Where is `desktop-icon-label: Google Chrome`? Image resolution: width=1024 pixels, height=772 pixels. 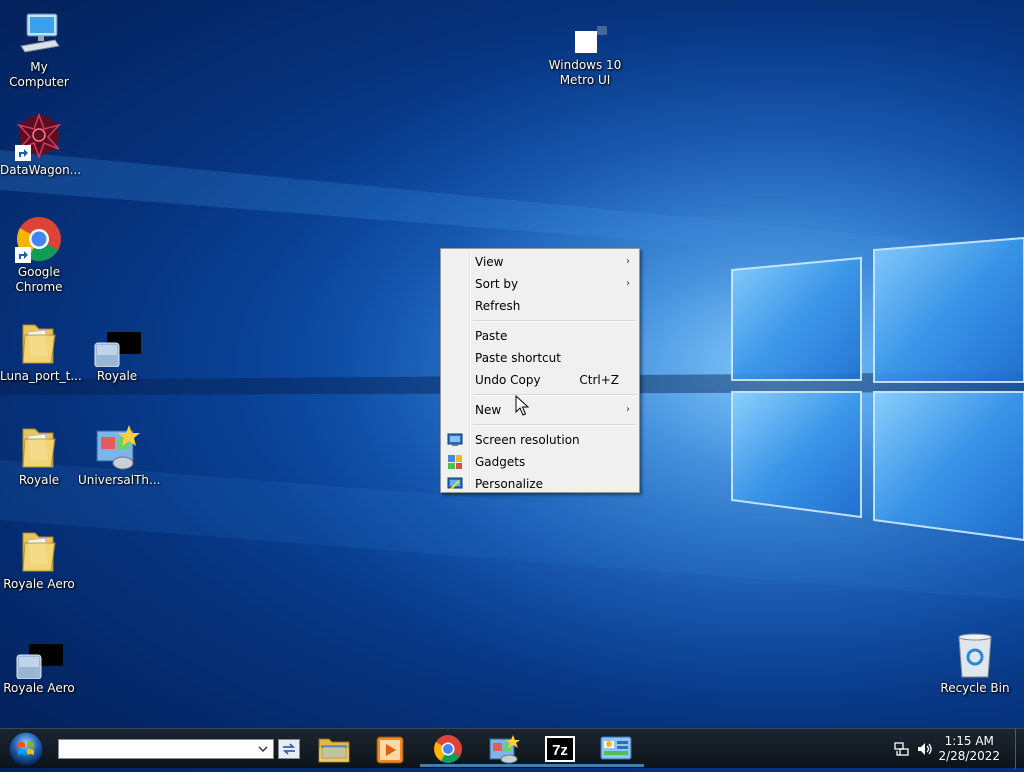 desktop-icon-label: Google Chrome is located at coordinates (39, 279).